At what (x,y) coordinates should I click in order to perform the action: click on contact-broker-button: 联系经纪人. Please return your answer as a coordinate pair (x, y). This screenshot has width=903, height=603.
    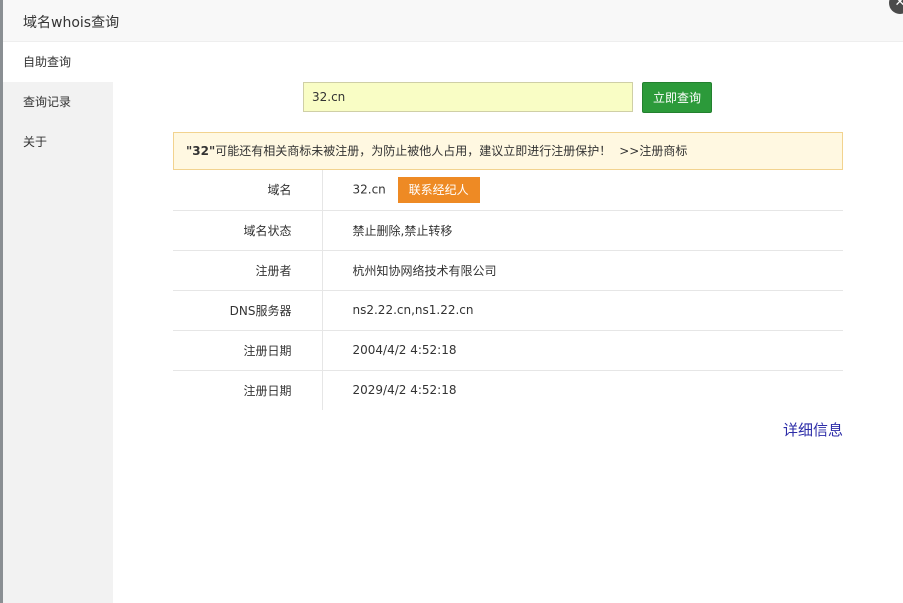
    Looking at the image, I should click on (438, 189).